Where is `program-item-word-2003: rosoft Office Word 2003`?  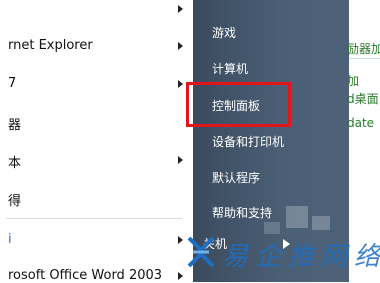
program-item-word-2003: rosoft Office Word 2003 is located at coordinates (85, 275).